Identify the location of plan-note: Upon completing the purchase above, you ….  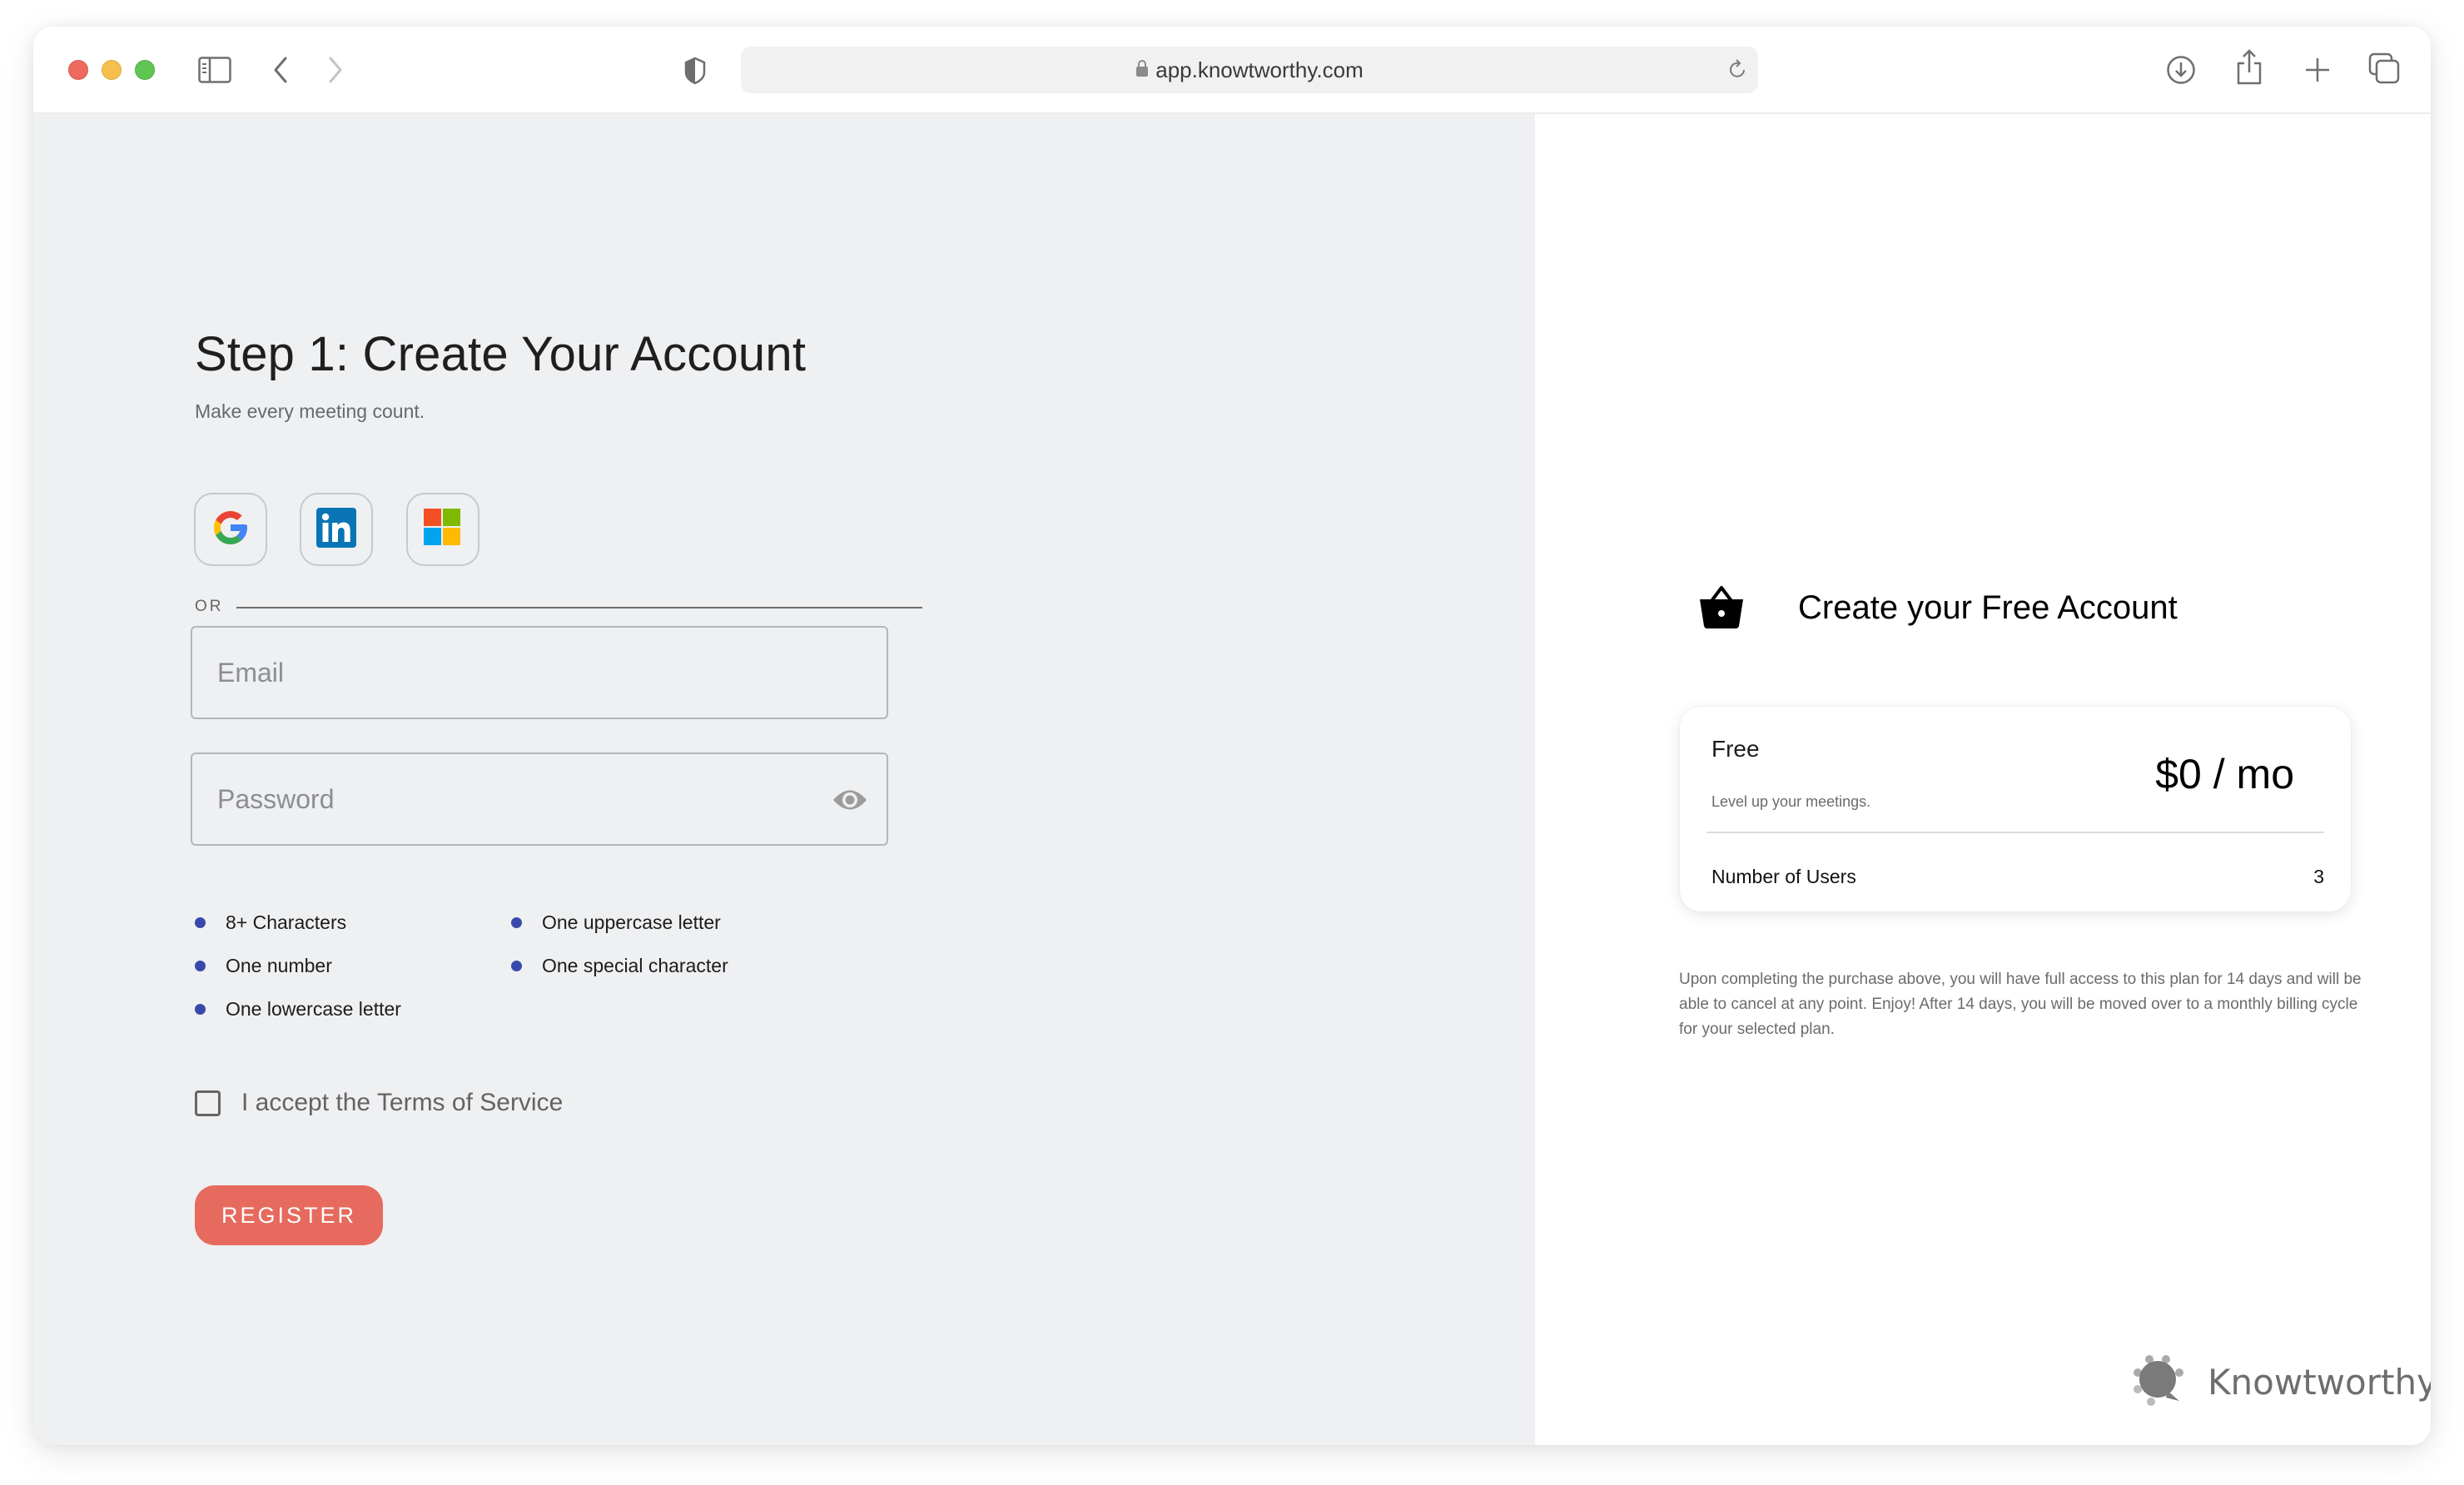
(2021, 1005).